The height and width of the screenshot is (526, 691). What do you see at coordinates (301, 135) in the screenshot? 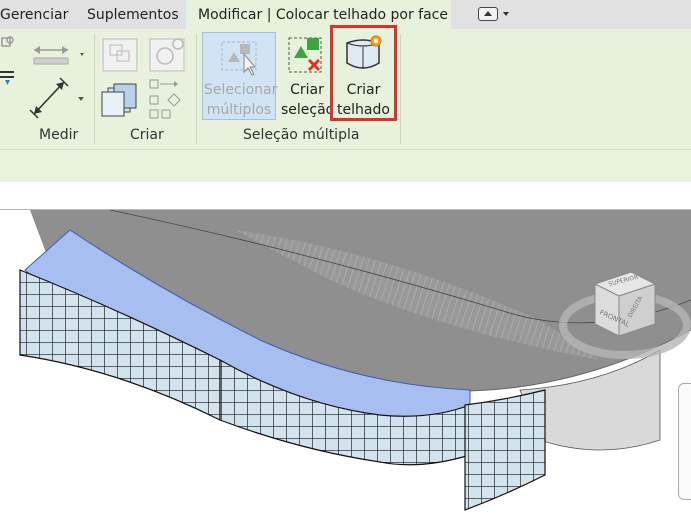
I see `panel-title-multi-select: Seleção múltipla` at bounding box center [301, 135].